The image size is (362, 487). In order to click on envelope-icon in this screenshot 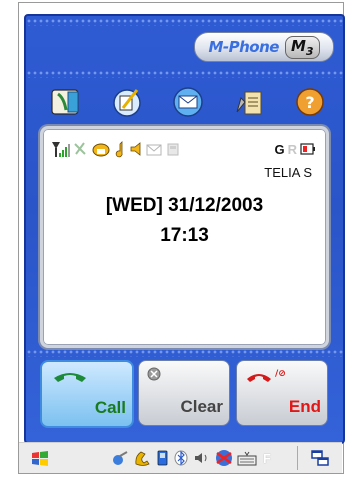, I will do `click(154, 150)`.